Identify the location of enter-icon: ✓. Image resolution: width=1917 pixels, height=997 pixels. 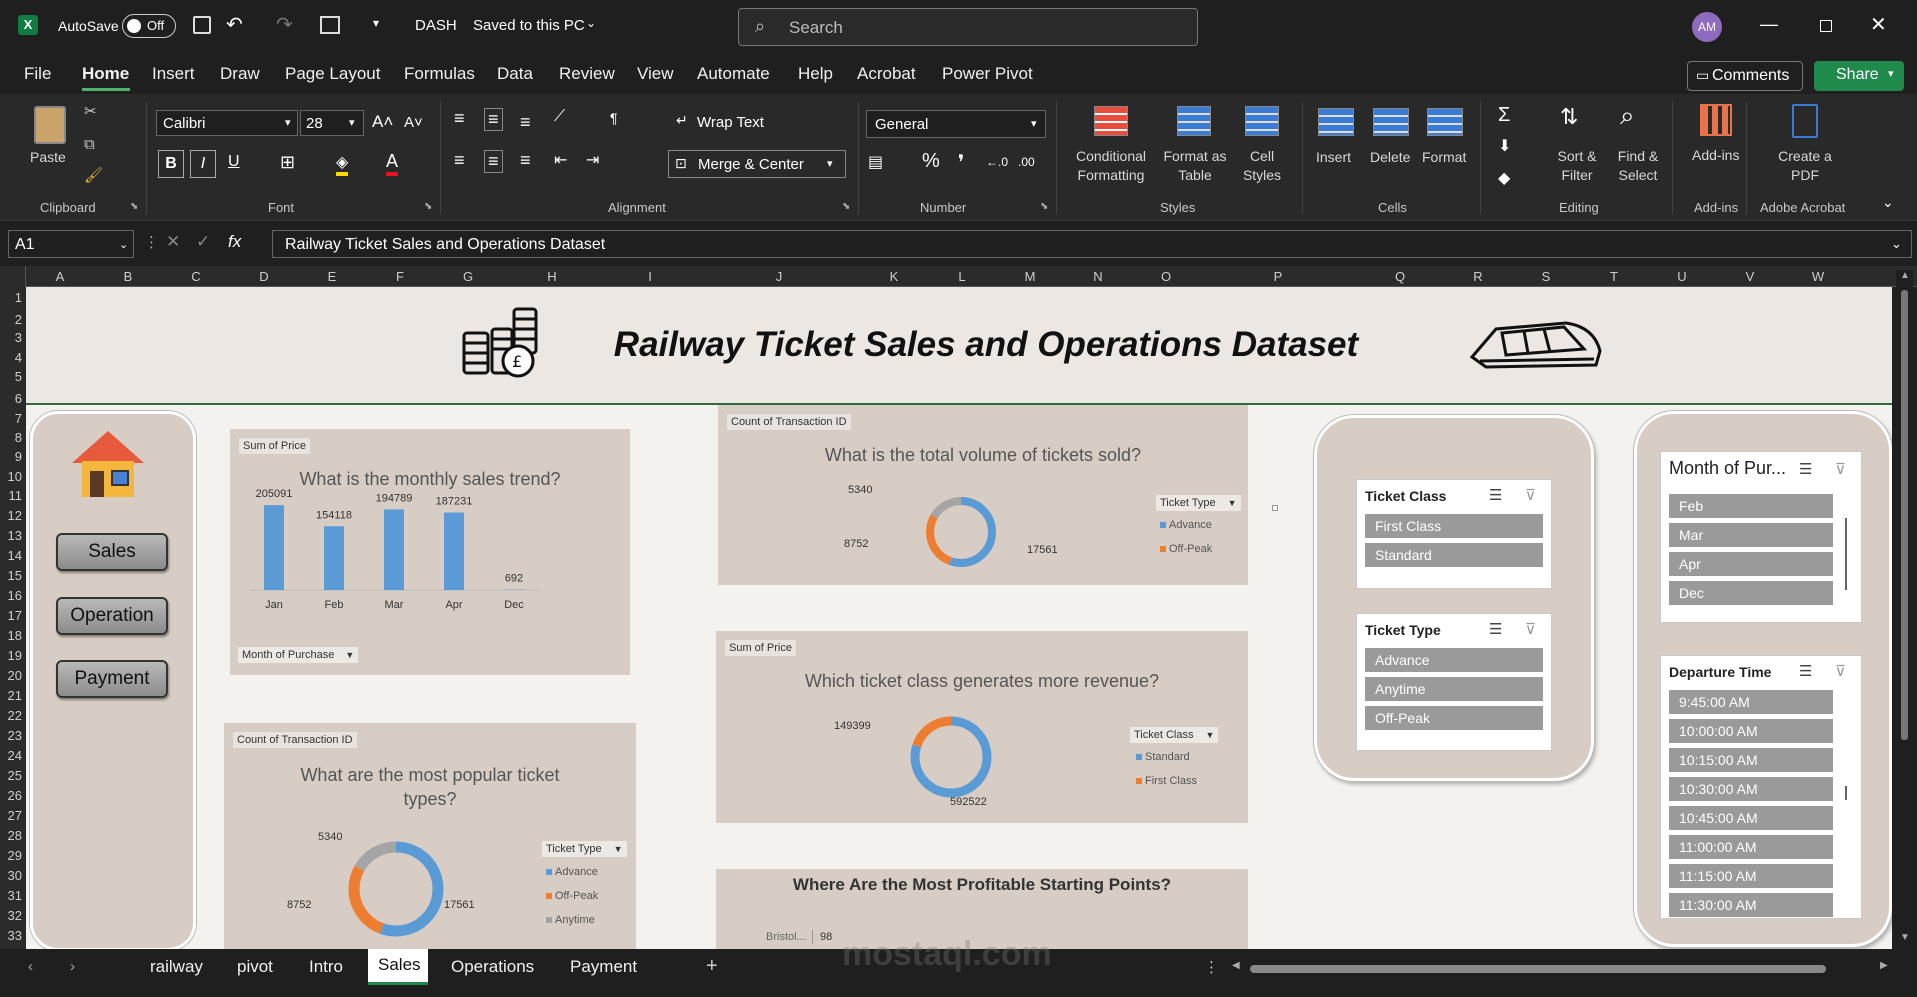
(203, 242).